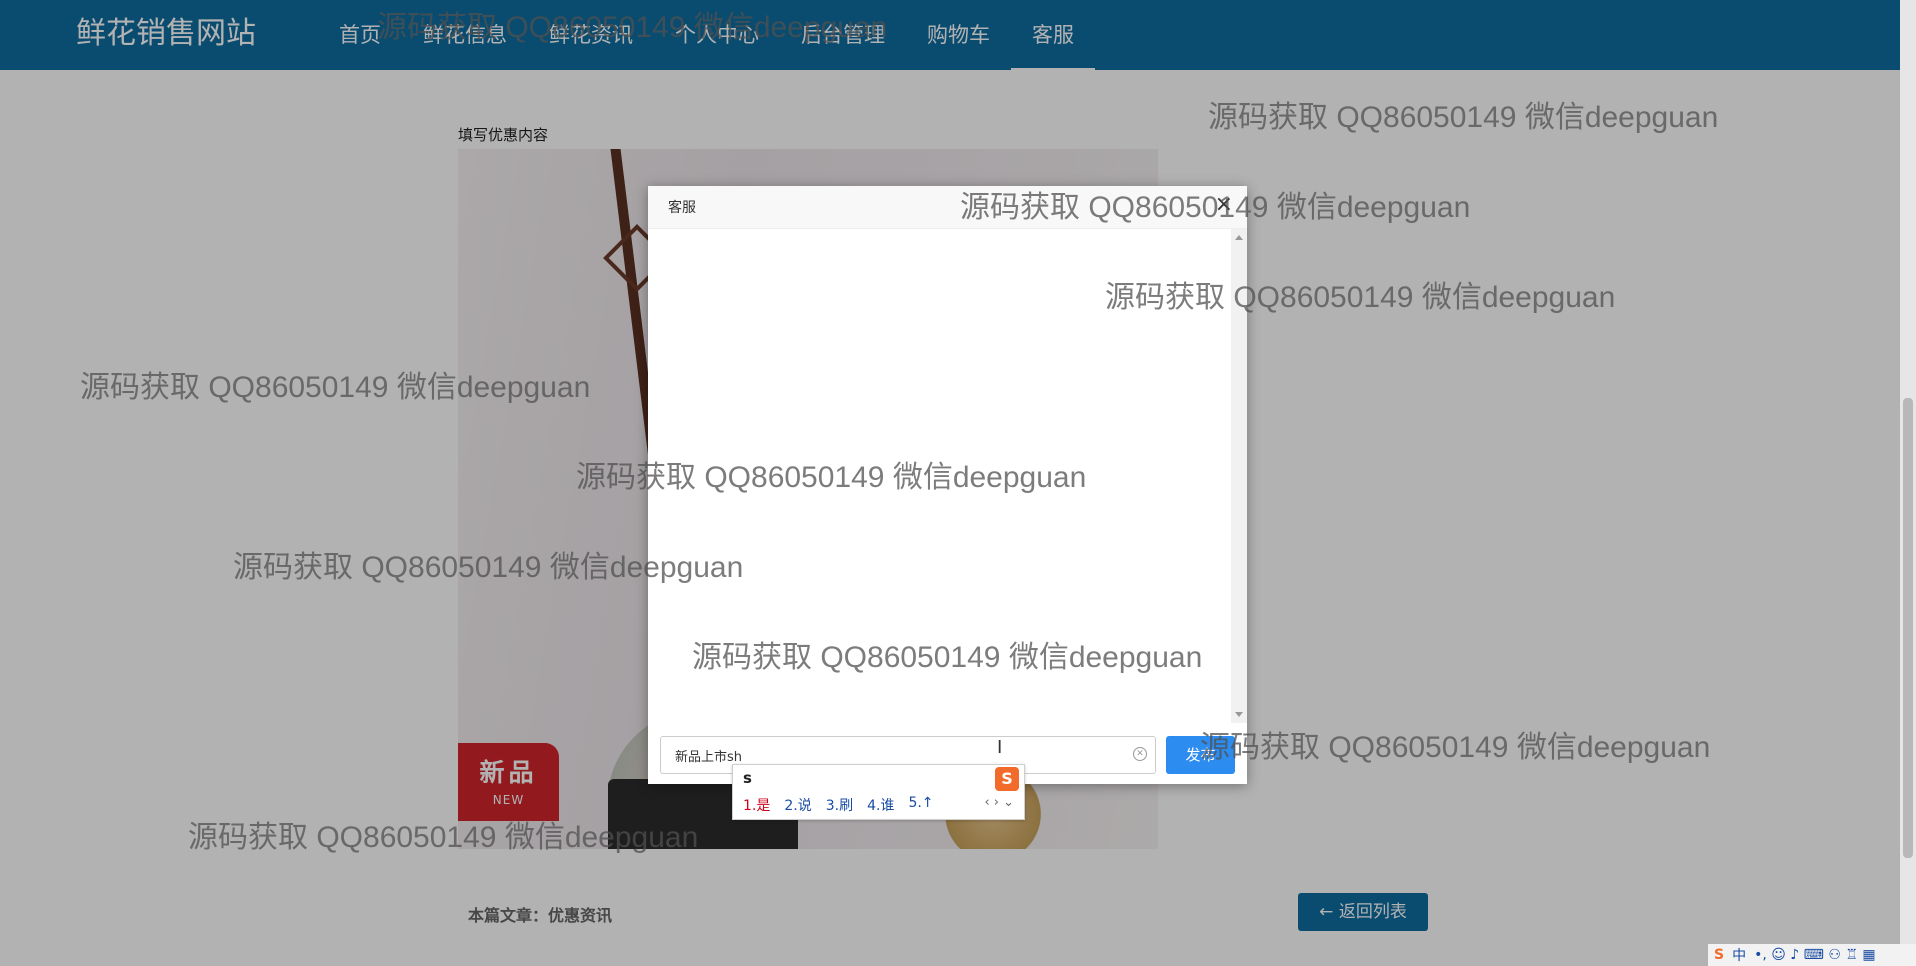 This screenshot has height=966, width=1916. I want to click on ime-candidates: 1.是 2.说 3.刷 4.谁 5.↑, so click(838, 805).